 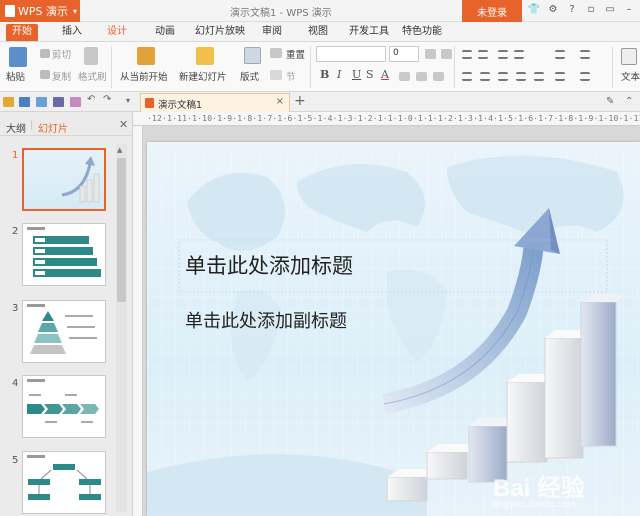 What do you see at coordinates (318, 33) in the screenshot?
I see `tab-view: 视图` at bounding box center [318, 33].